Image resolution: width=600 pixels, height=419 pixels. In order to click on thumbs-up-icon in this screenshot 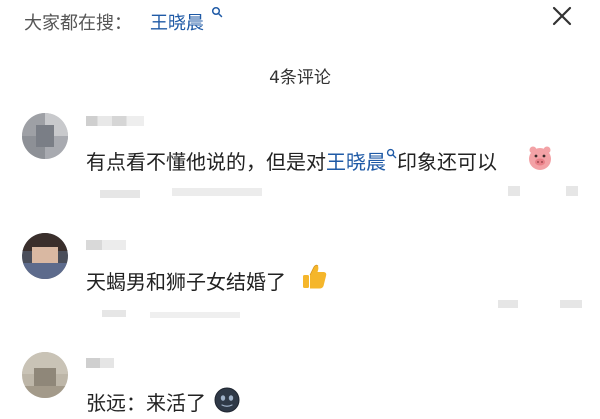, I will do `click(315, 276)`.